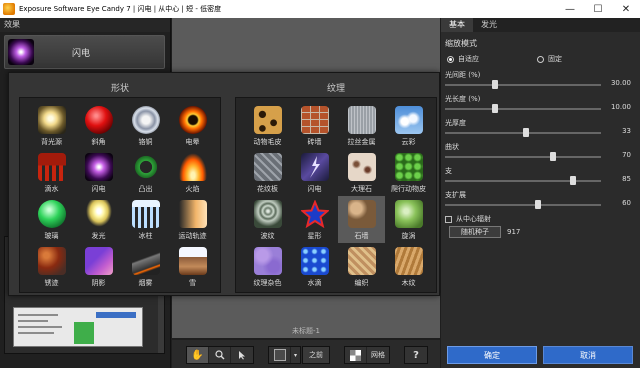 This screenshot has height=368, width=640. What do you see at coordinates (538, 129) in the screenshot?
I see `param-slider: 光厚度 33` at bounding box center [538, 129].